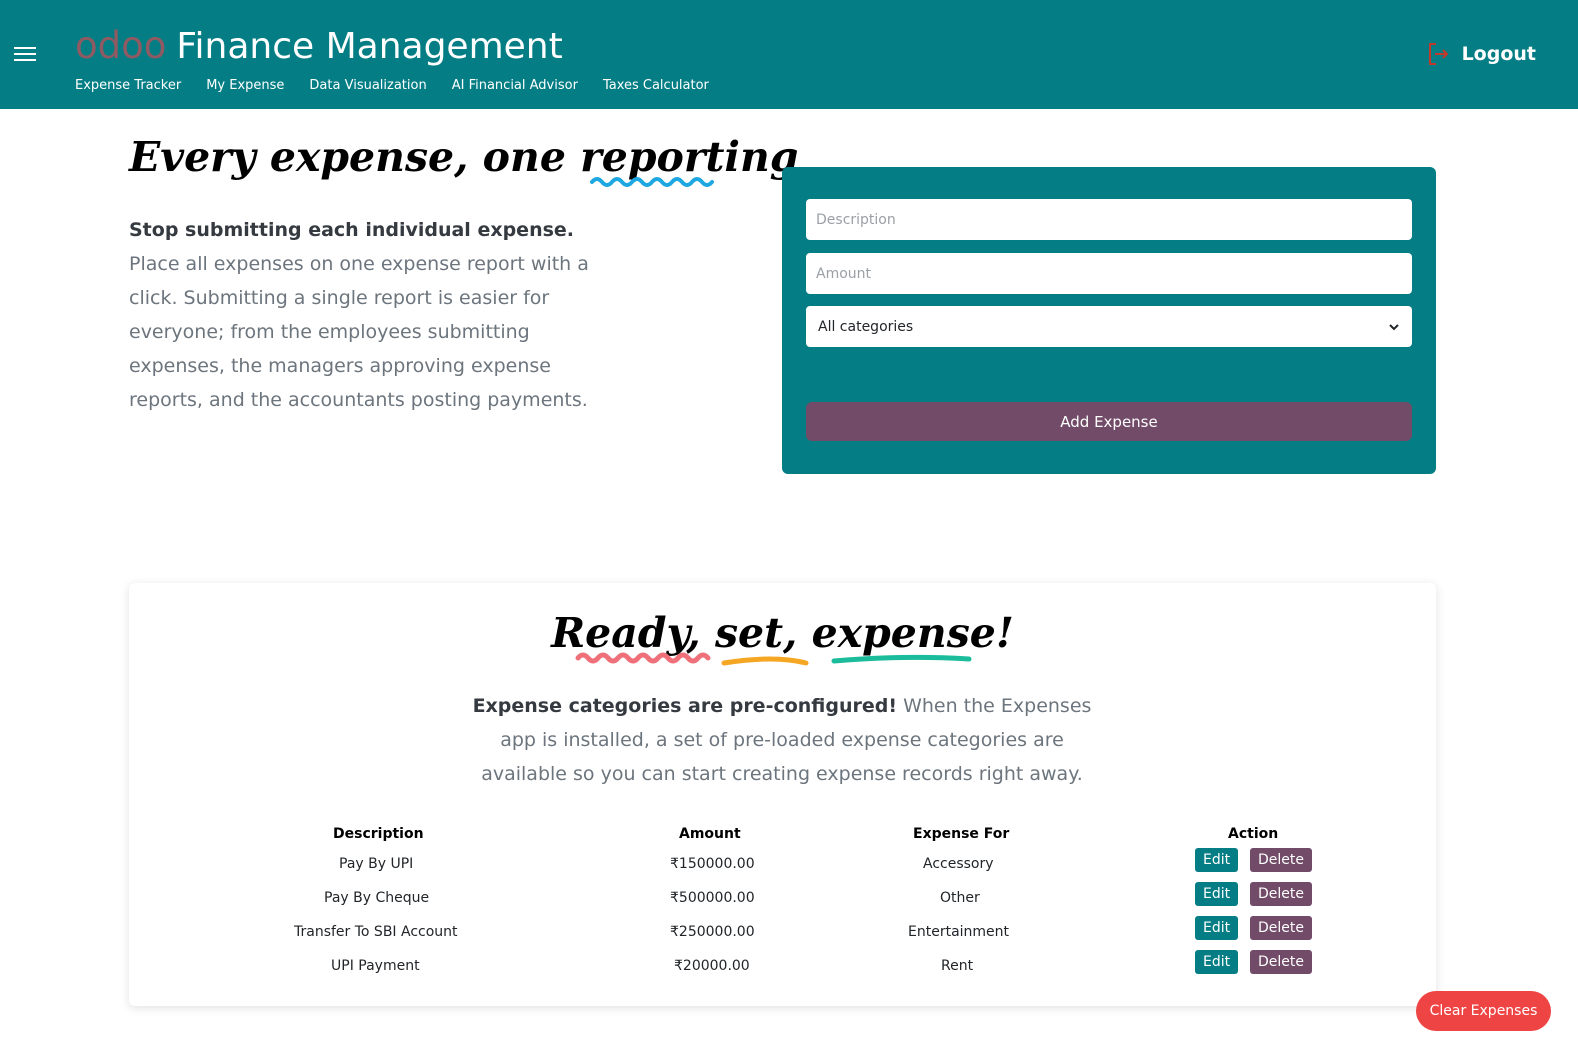 Image resolution: width=1578 pixels, height=1050 pixels. What do you see at coordinates (958, 864) in the screenshot?
I see `cell-expense-for: Accessory` at bounding box center [958, 864].